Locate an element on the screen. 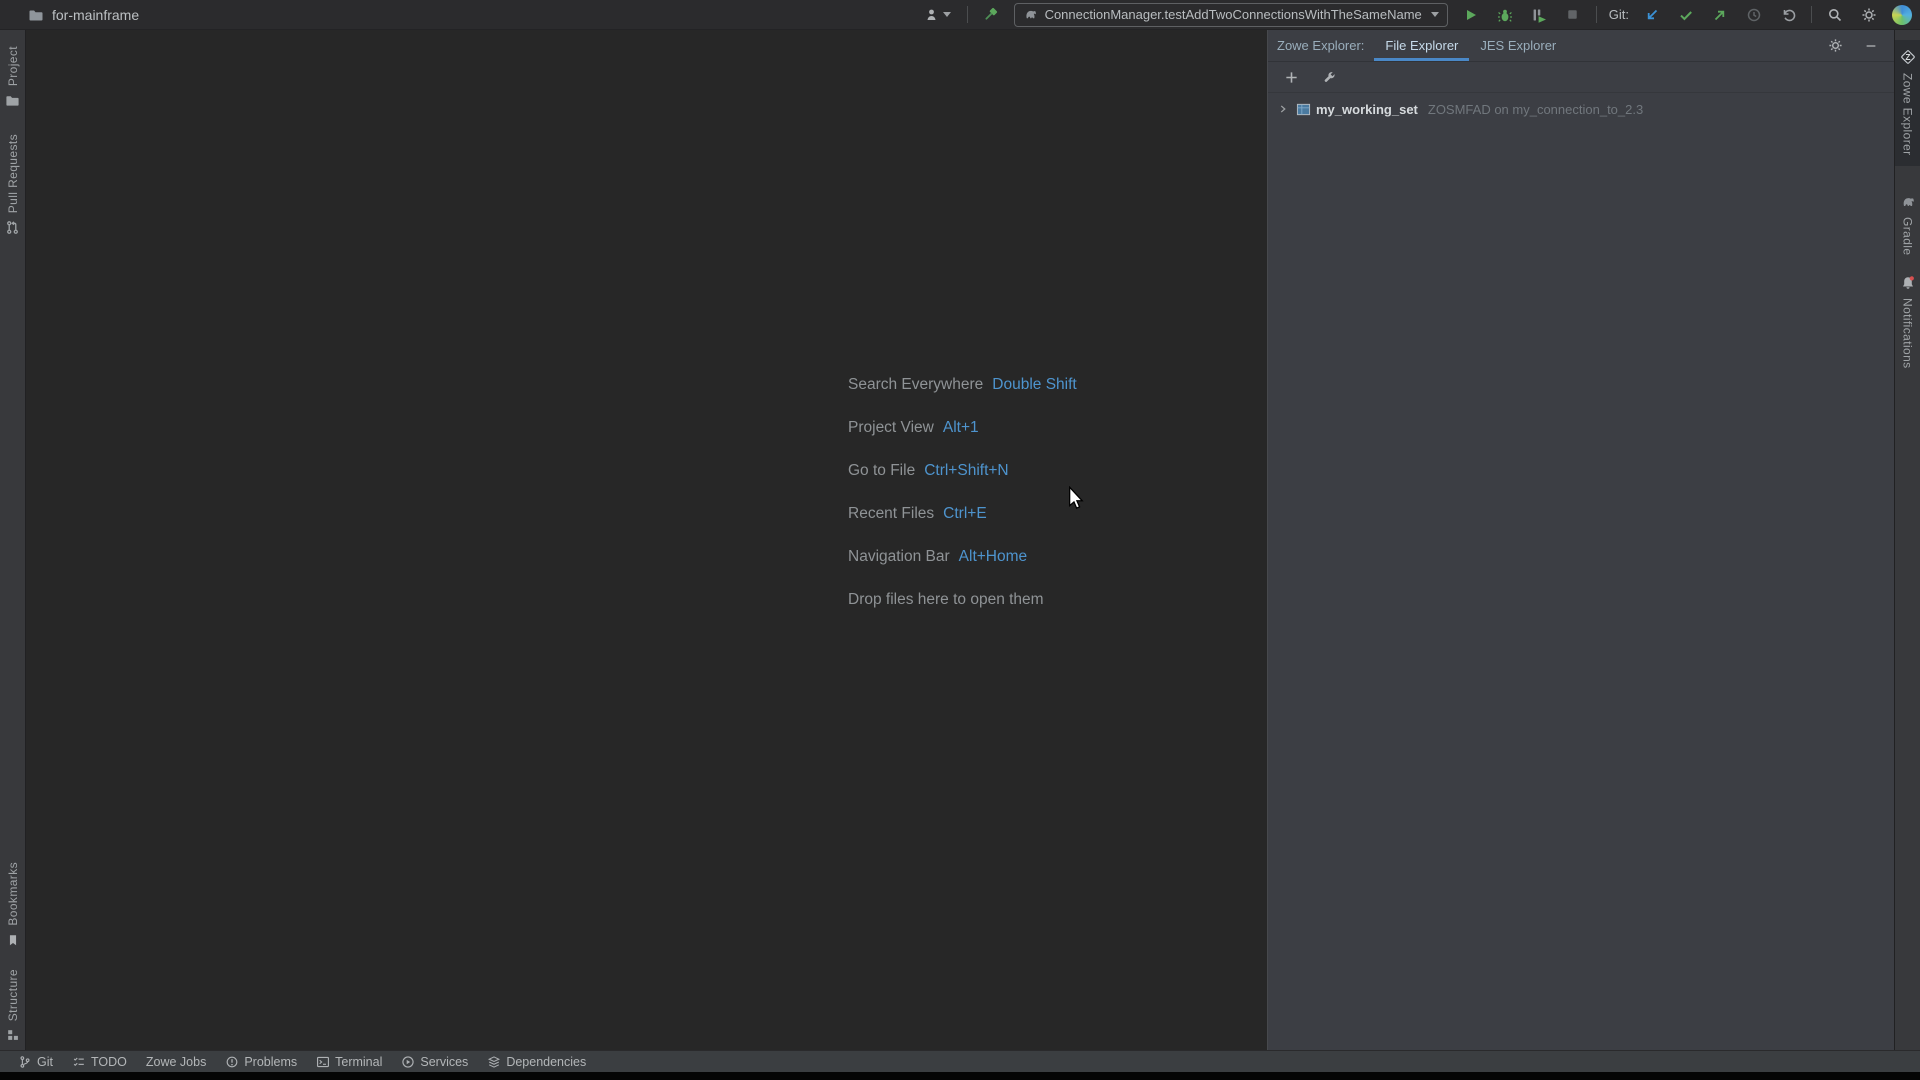 The width and height of the screenshot is (1920, 1080). build-project-button is located at coordinates (991, 15).